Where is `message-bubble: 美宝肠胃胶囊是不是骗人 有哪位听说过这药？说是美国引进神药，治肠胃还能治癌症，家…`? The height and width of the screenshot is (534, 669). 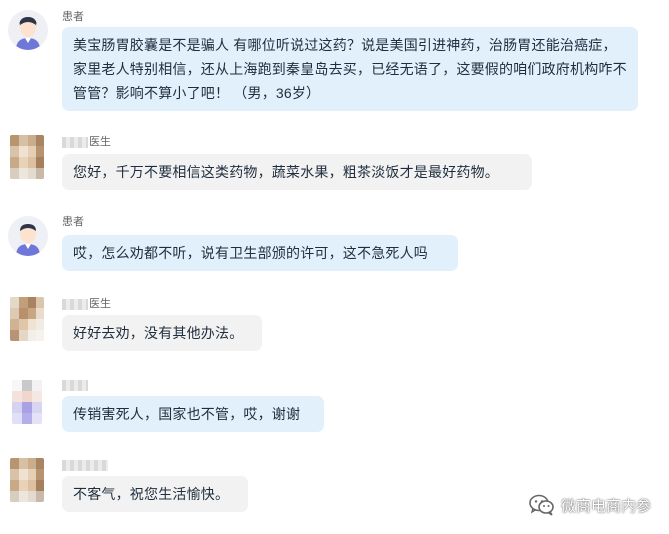
message-bubble: 美宝肠胃胶囊是不是骗人 有哪位听说过这药？说是美国引进神药，治肠胃还能治癌症，家… is located at coordinates (350, 69).